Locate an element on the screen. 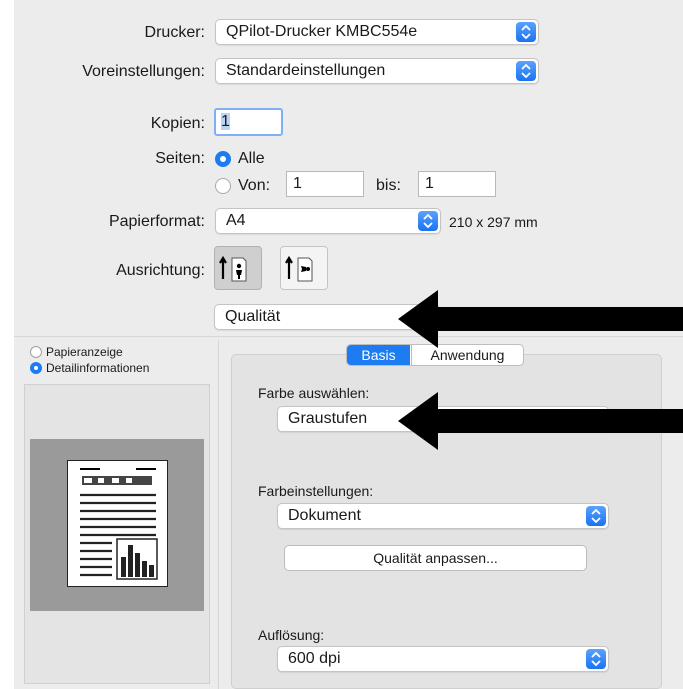  printer-select: QPilot-Drucker KMBC554e is located at coordinates (377, 32).